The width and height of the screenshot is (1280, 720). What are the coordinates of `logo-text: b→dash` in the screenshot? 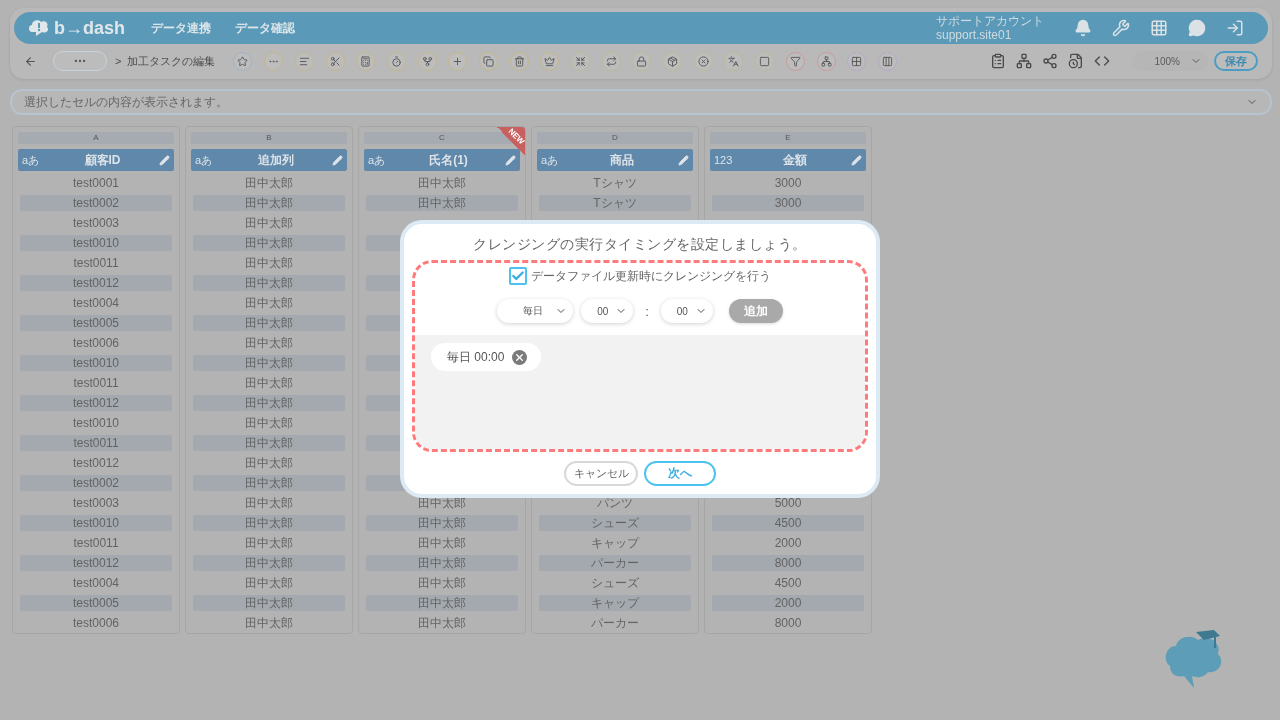 It's located at (89, 28).